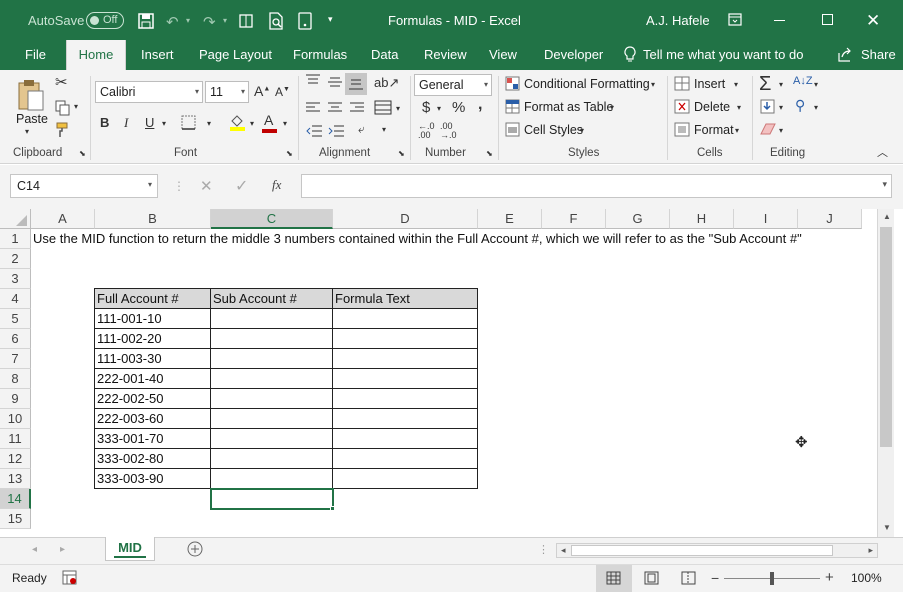  I want to click on copy-dropdown-icon: ▾, so click(76, 107).